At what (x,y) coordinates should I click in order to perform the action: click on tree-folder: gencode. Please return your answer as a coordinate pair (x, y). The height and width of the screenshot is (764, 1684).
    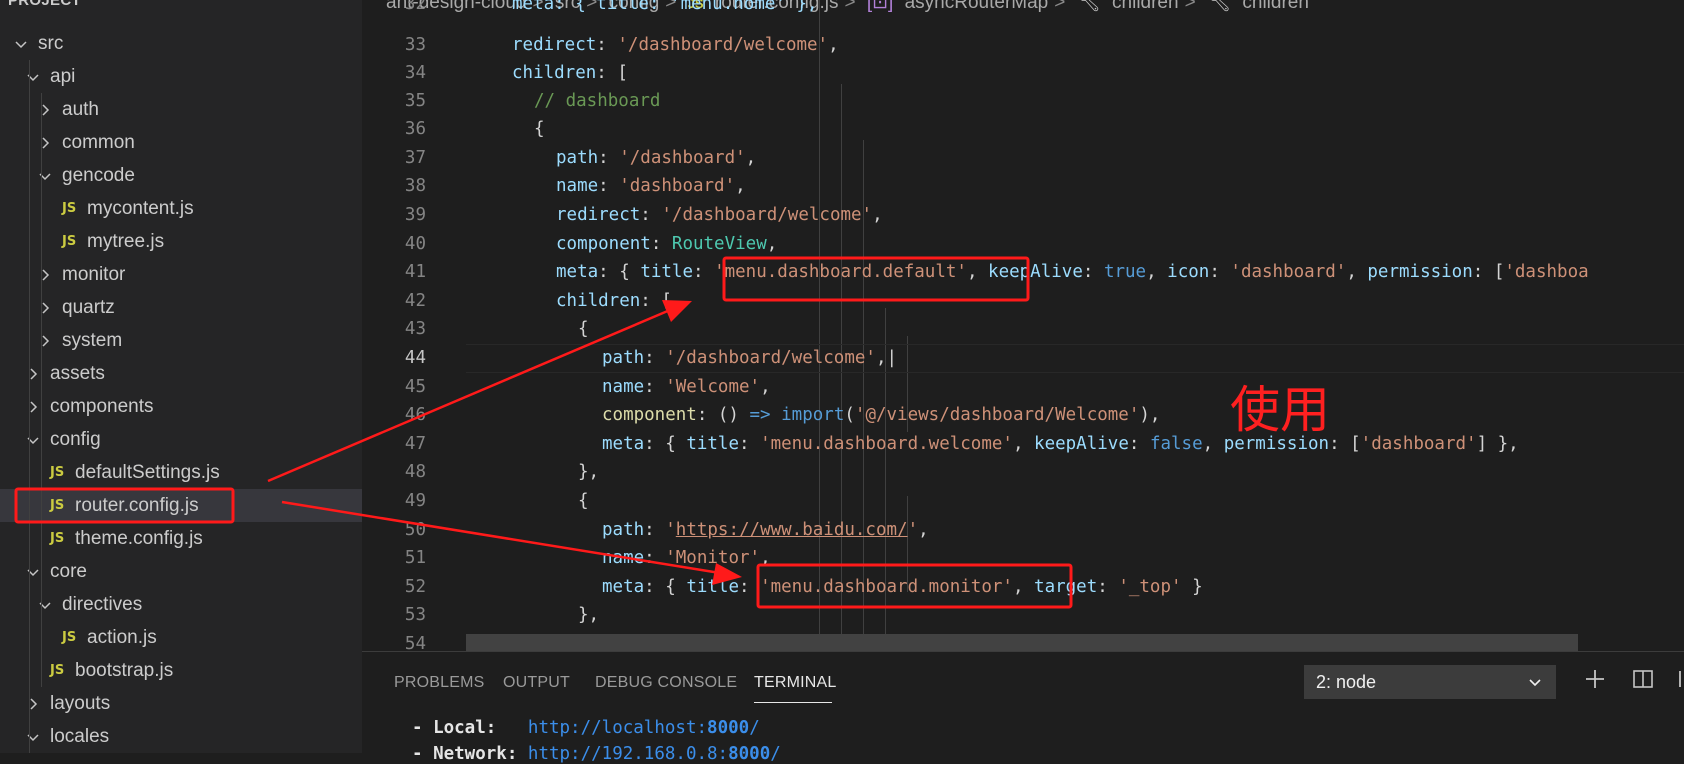
    Looking at the image, I should click on (181, 175).